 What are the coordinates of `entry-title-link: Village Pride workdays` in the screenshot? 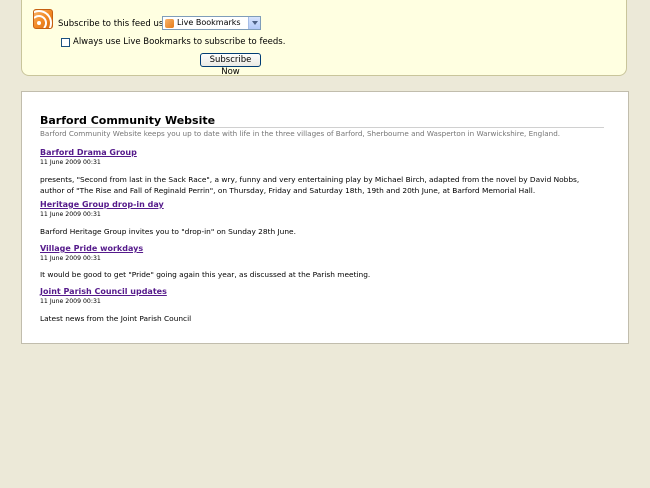 It's located at (91, 248).